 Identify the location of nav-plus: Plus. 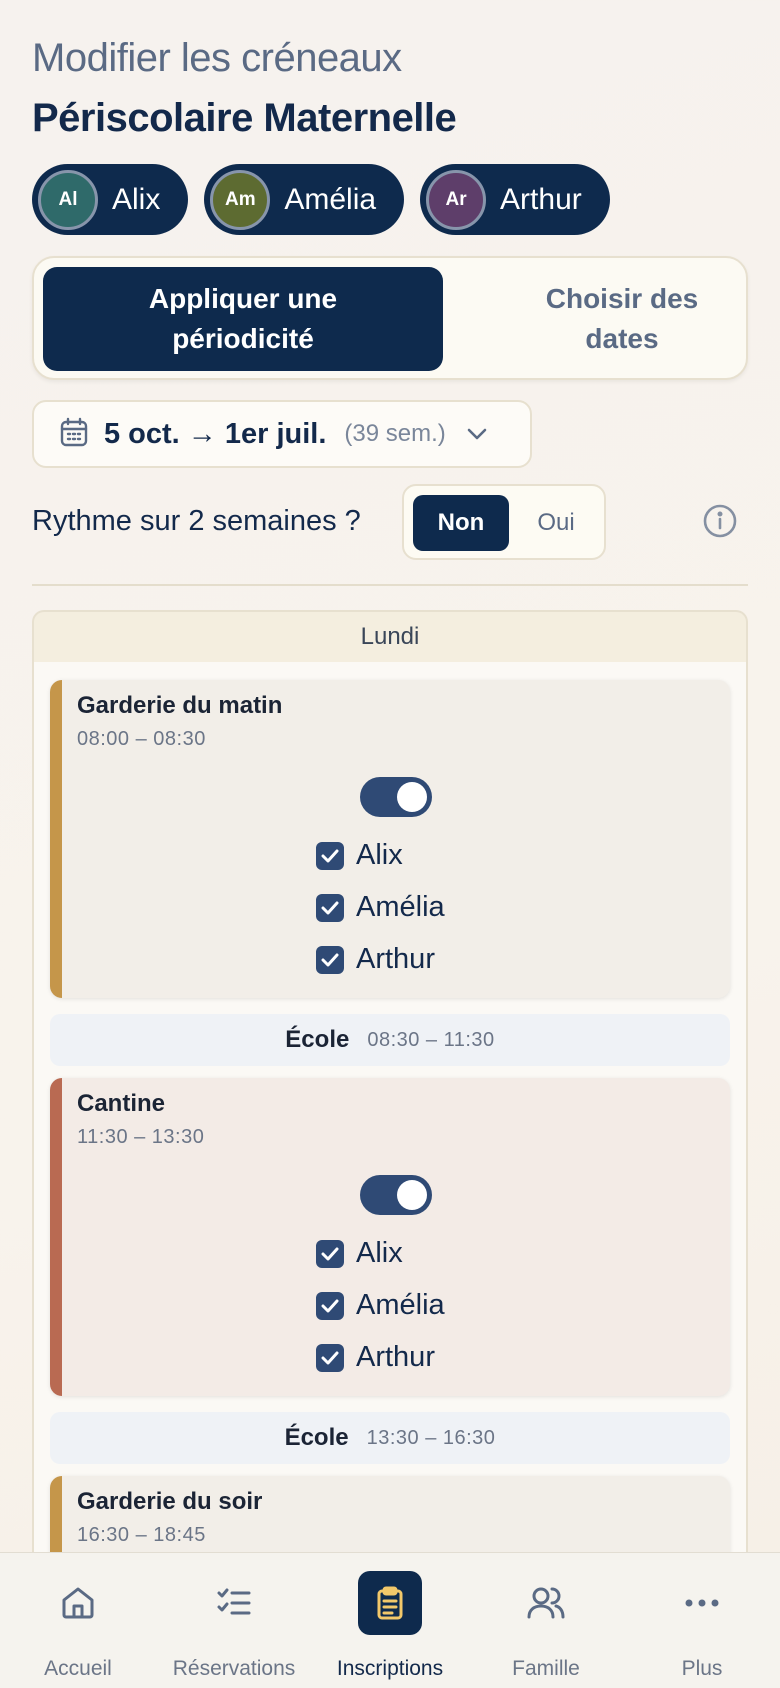
(702, 1620).